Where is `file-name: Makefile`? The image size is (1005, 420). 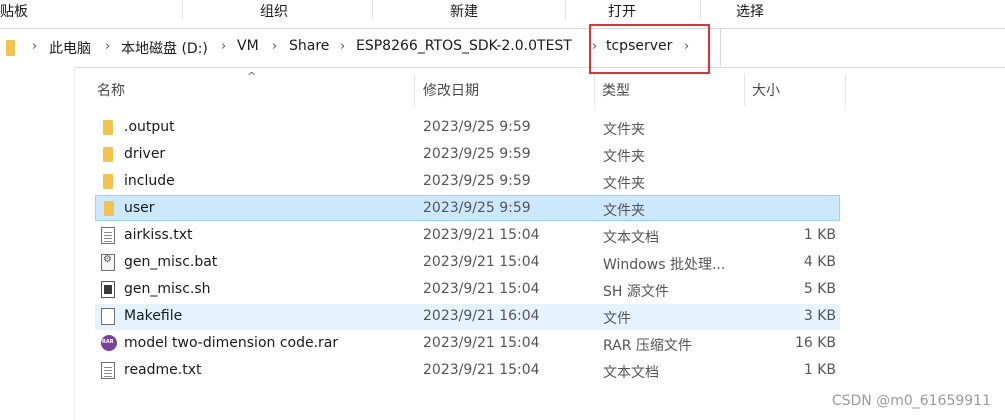 file-name: Makefile is located at coordinates (153, 316).